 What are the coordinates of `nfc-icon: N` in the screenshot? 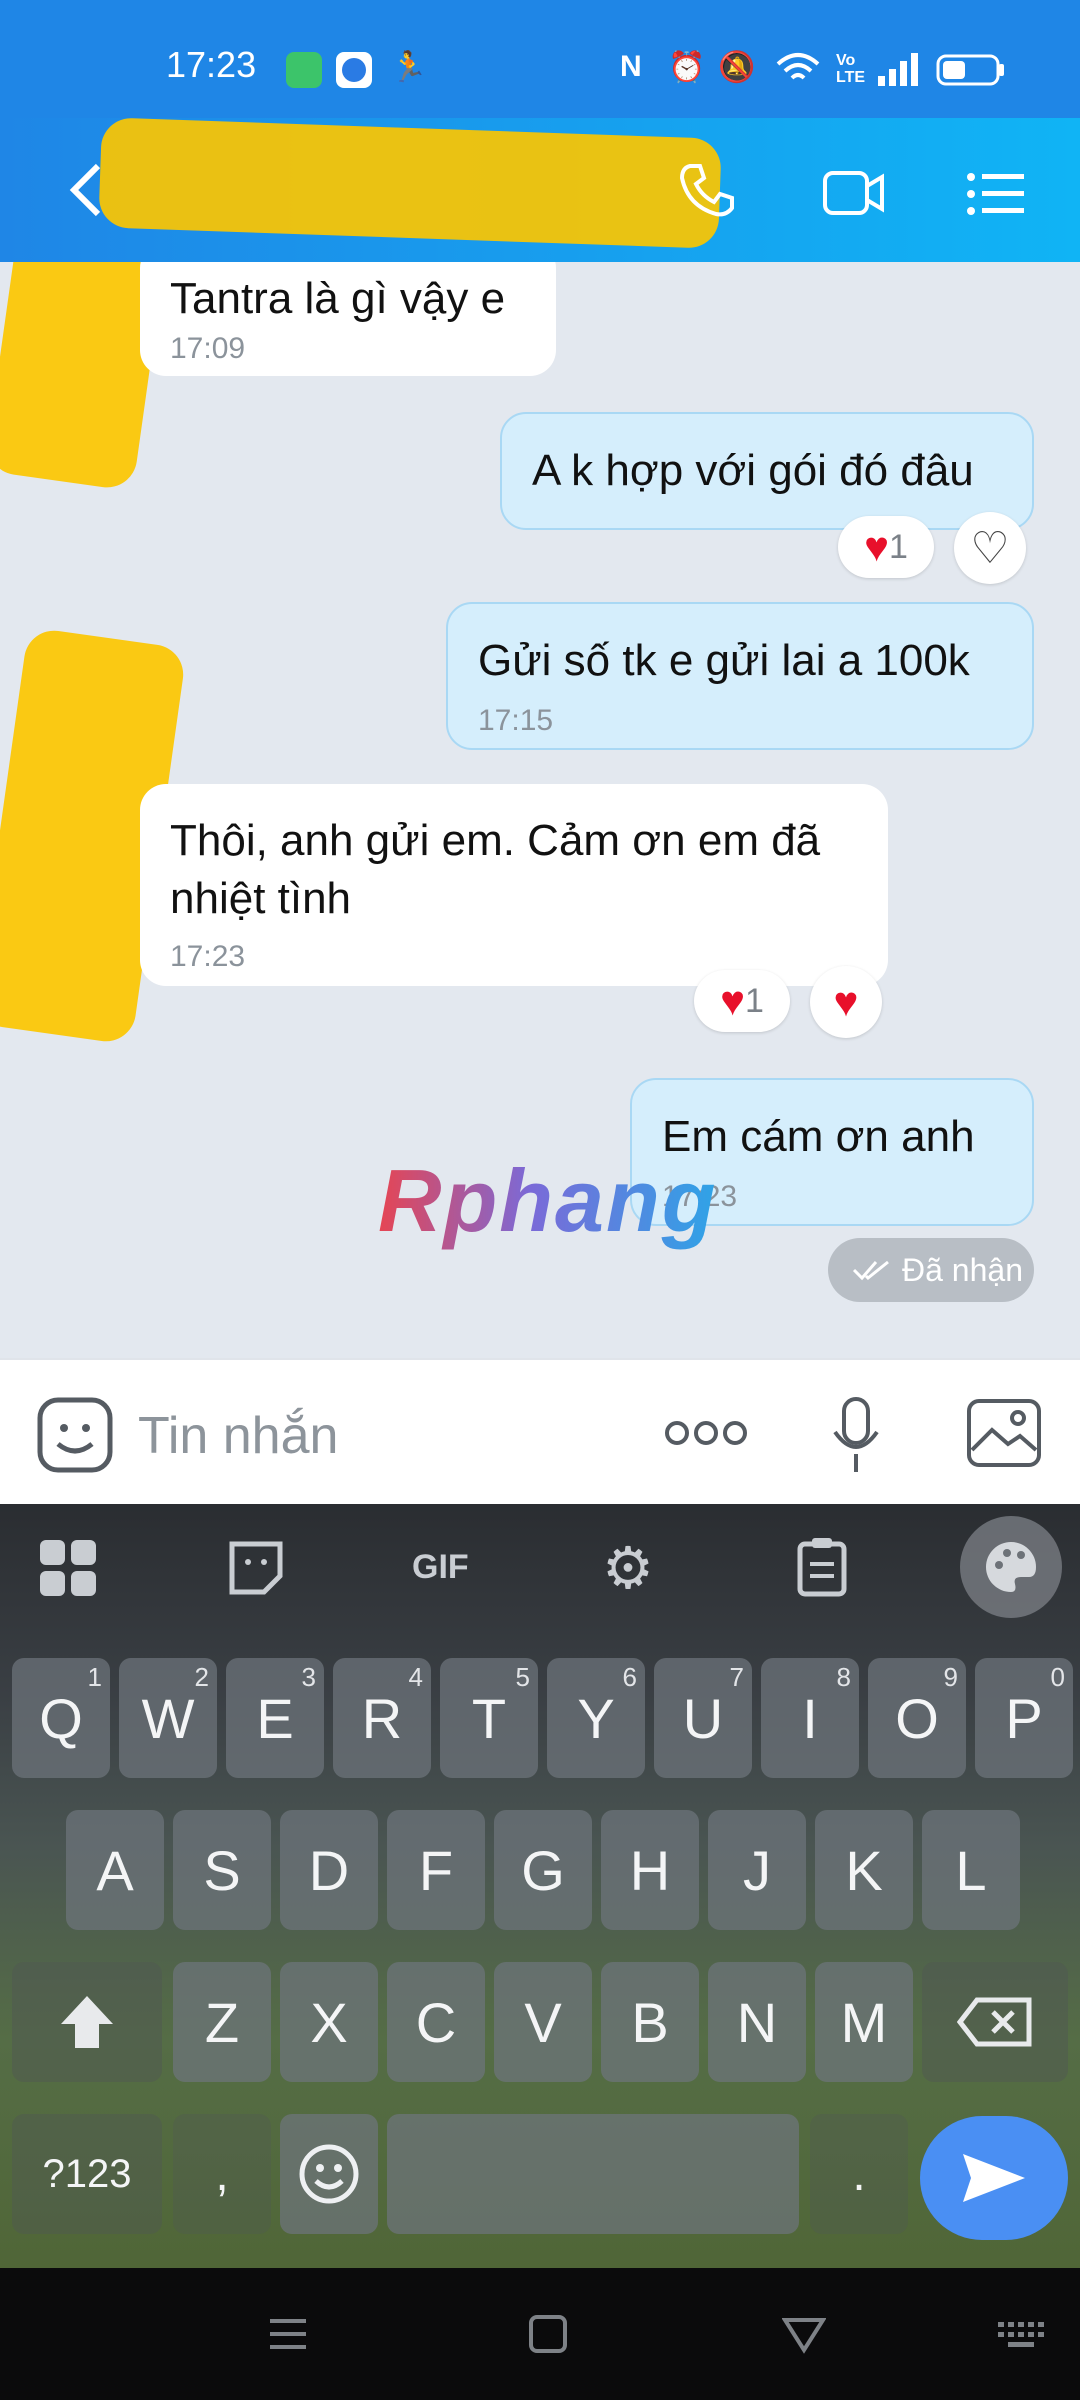 It's located at (631, 66).